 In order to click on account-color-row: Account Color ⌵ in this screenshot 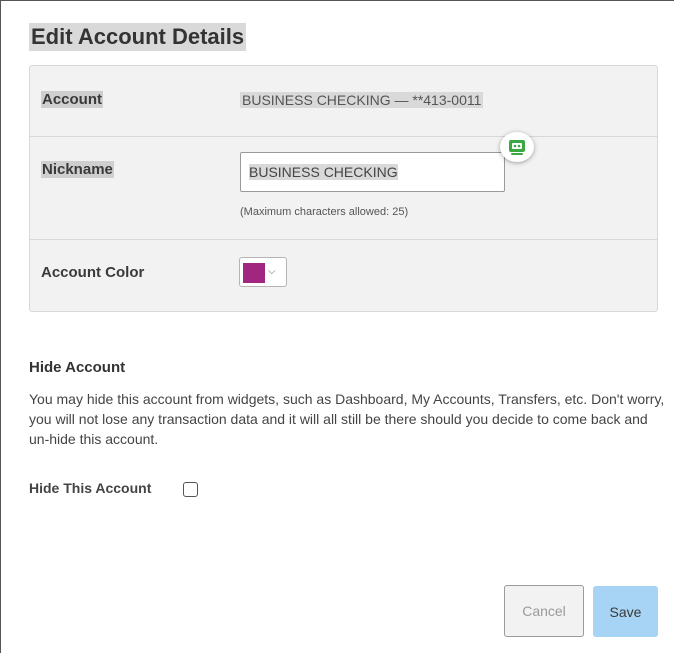, I will do `click(343, 275)`.